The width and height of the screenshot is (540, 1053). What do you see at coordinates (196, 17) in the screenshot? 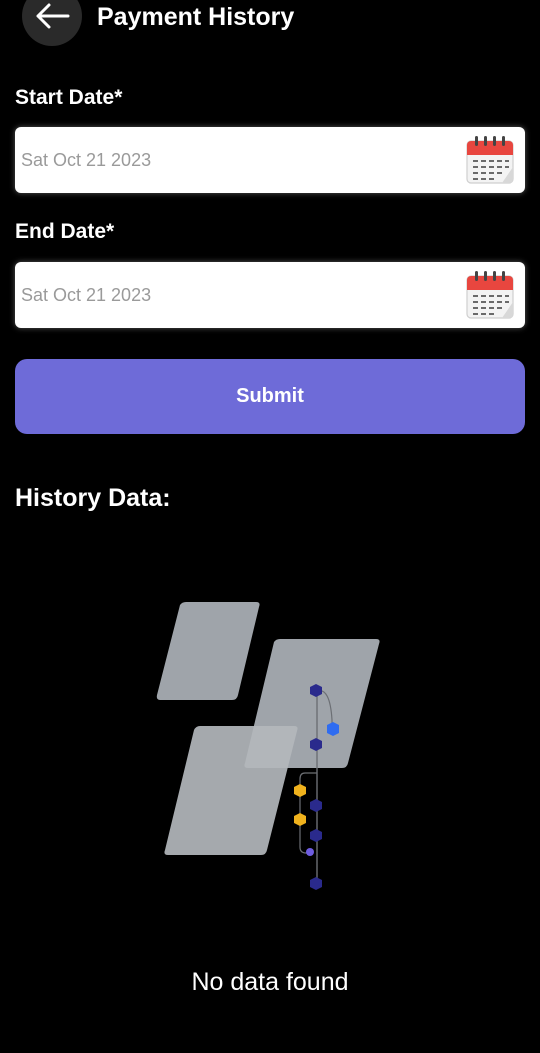
I see `page-title: Payment History` at bounding box center [196, 17].